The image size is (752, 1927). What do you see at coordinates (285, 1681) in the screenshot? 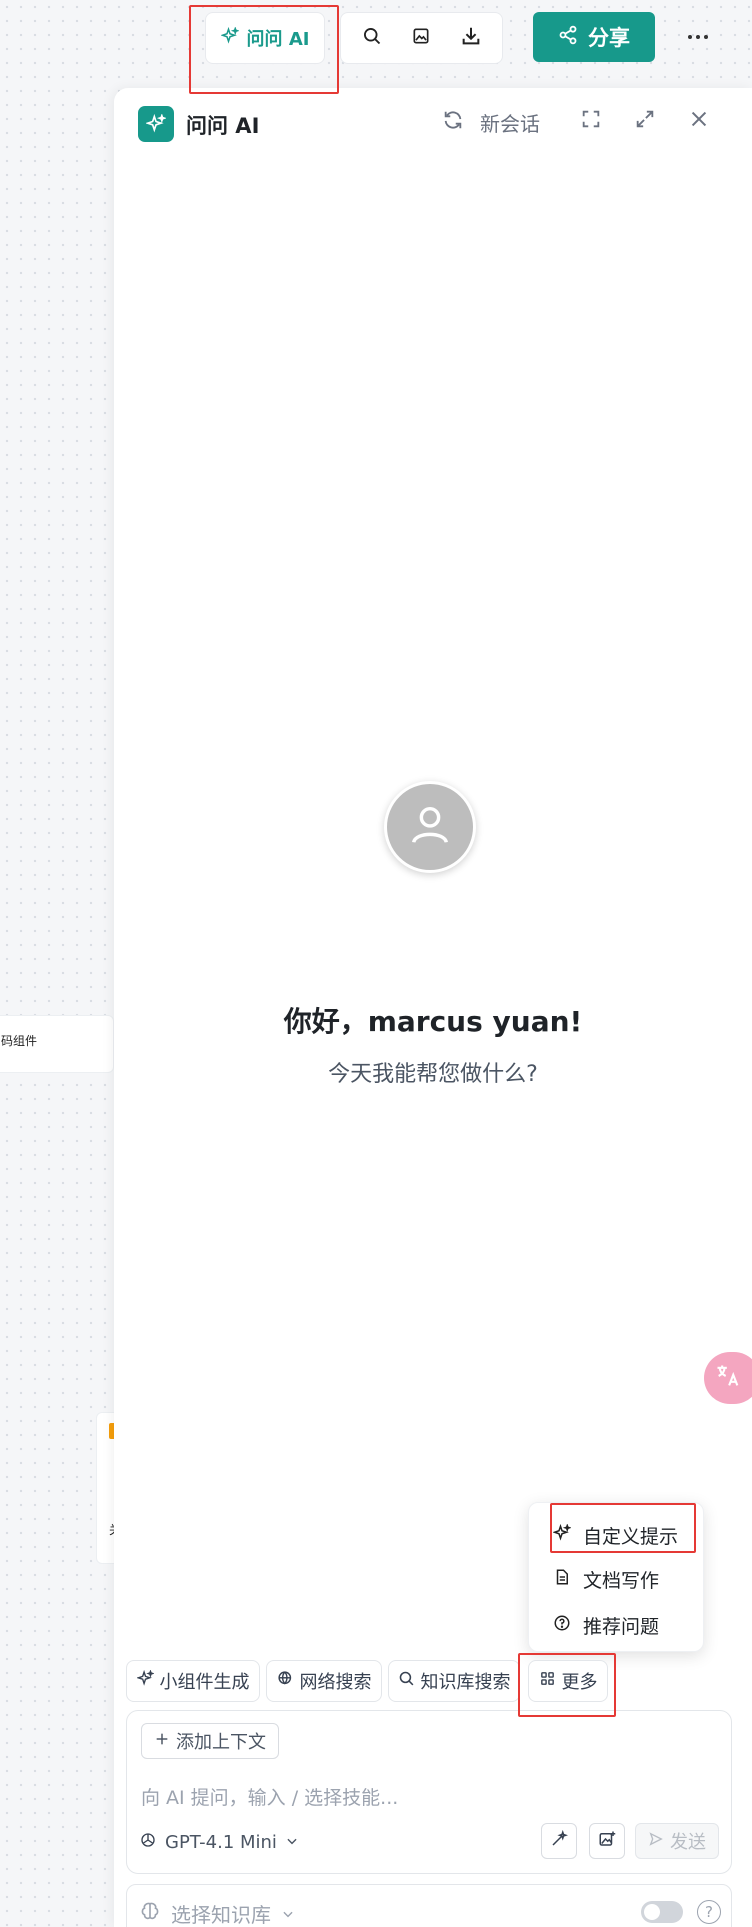
I see `globe-search-icon` at bounding box center [285, 1681].